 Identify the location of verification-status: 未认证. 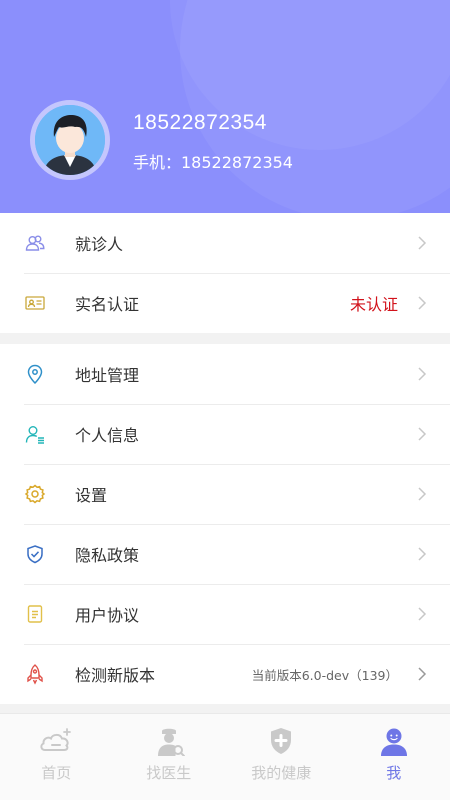
(373, 304).